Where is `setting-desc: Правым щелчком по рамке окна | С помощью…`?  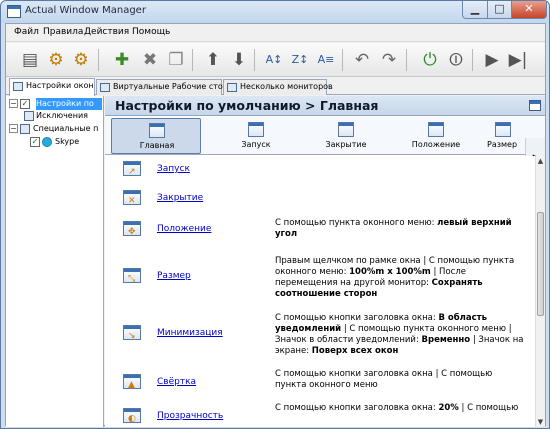 setting-desc: Правым щелчком по рамке окна | С помощью… is located at coordinates (395, 277).